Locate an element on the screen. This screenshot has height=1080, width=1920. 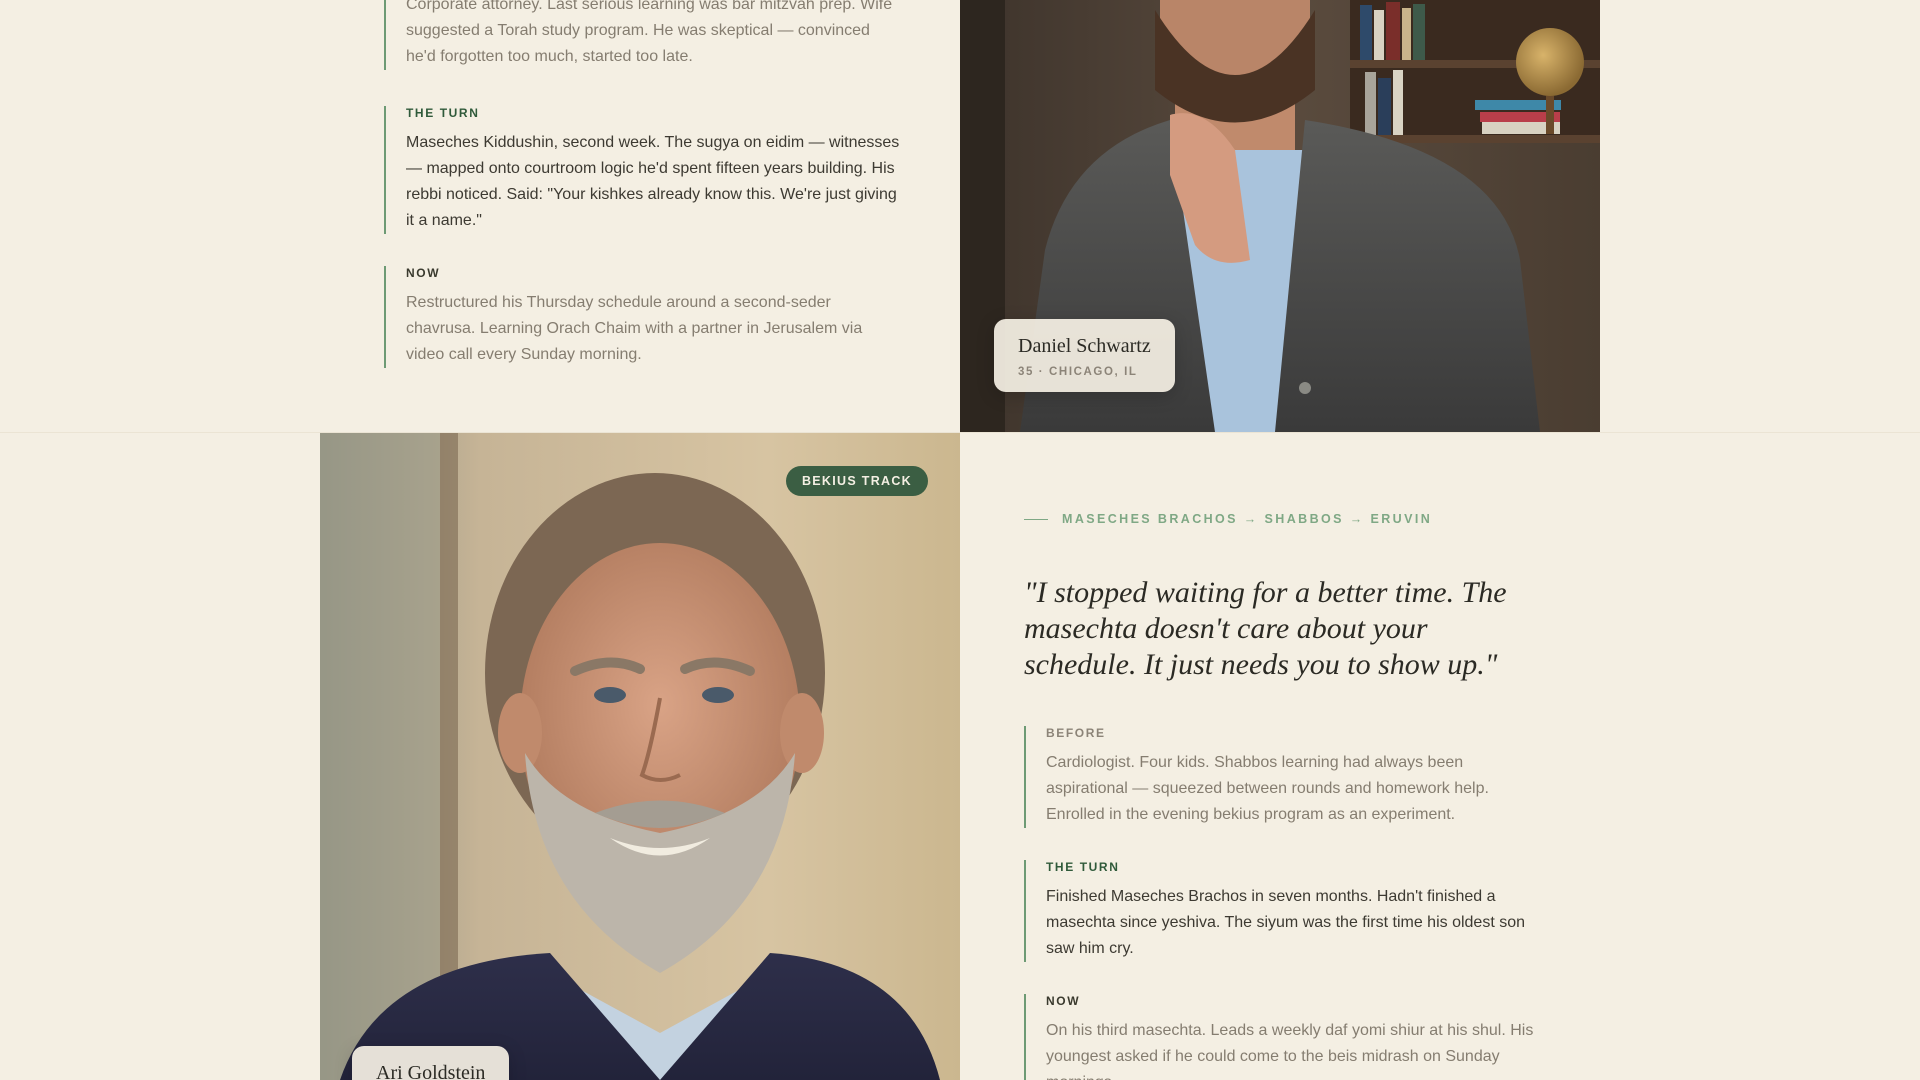
masechta-track: MASECHES BRACHOS → SHABBOS → ERUVIN is located at coordinates (1228, 519).